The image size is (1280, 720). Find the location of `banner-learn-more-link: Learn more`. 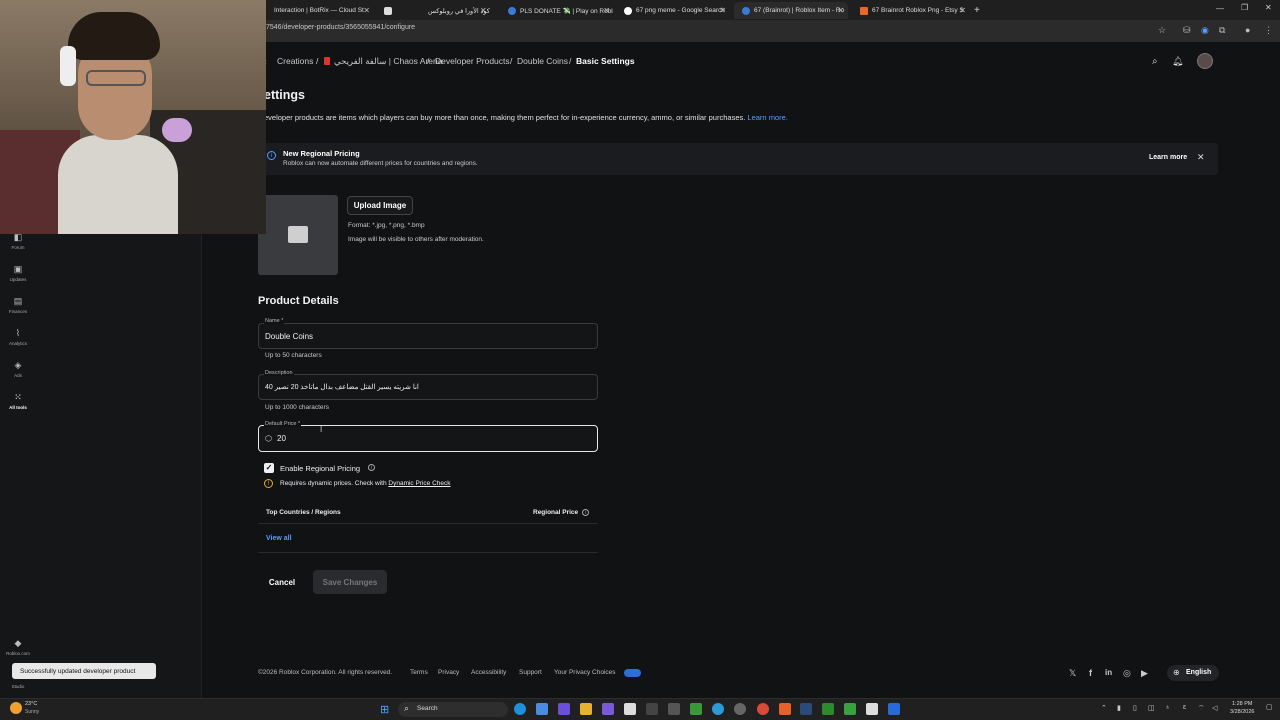

banner-learn-more-link: Learn more is located at coordinates (1168, 157).